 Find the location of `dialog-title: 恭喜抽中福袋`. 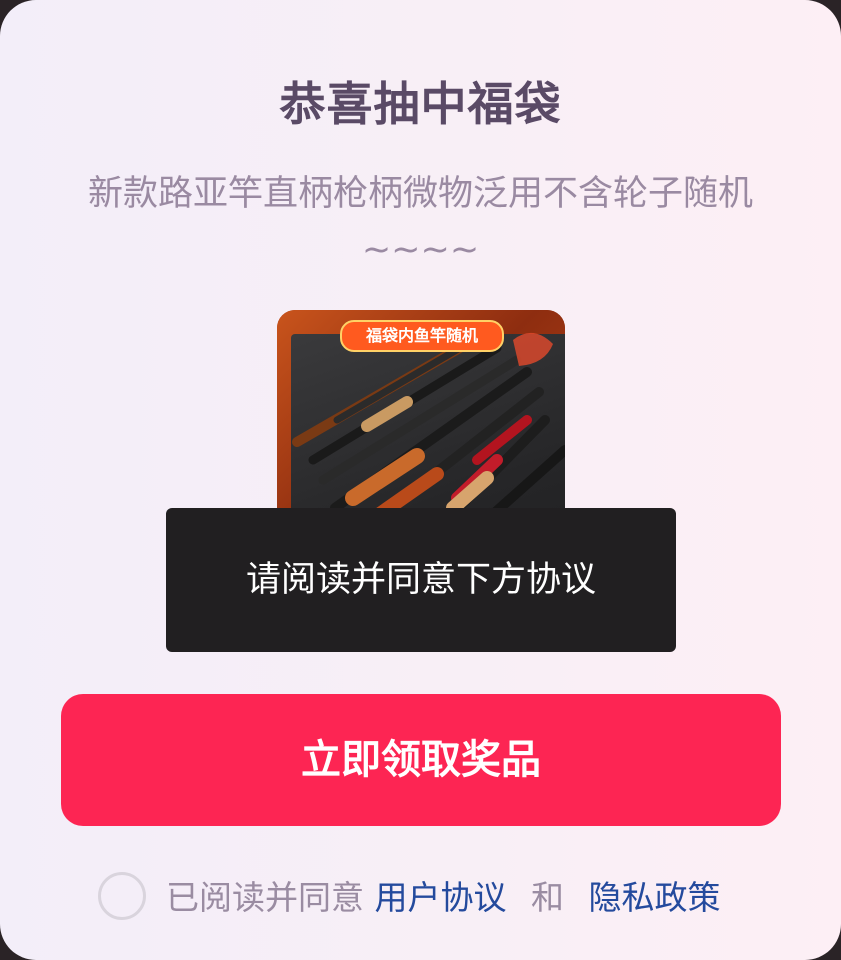

dialog-title: 恭喜抽中福袋 is located at coordinates (420, 104).